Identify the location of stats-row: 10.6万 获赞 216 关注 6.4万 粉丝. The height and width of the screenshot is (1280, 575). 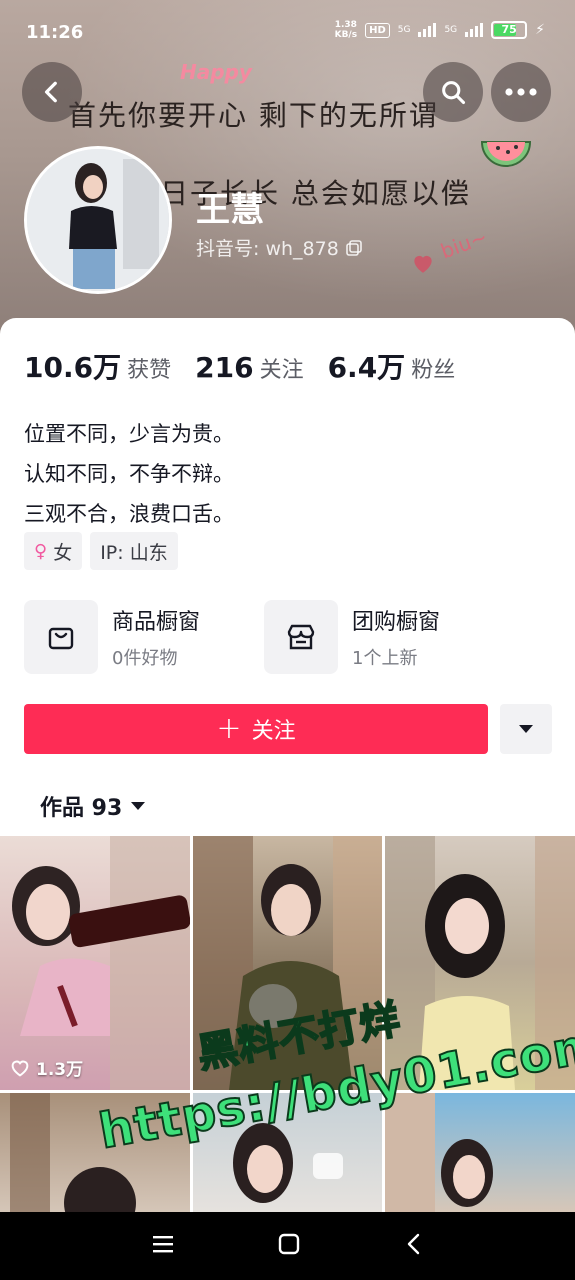
(251, 366).